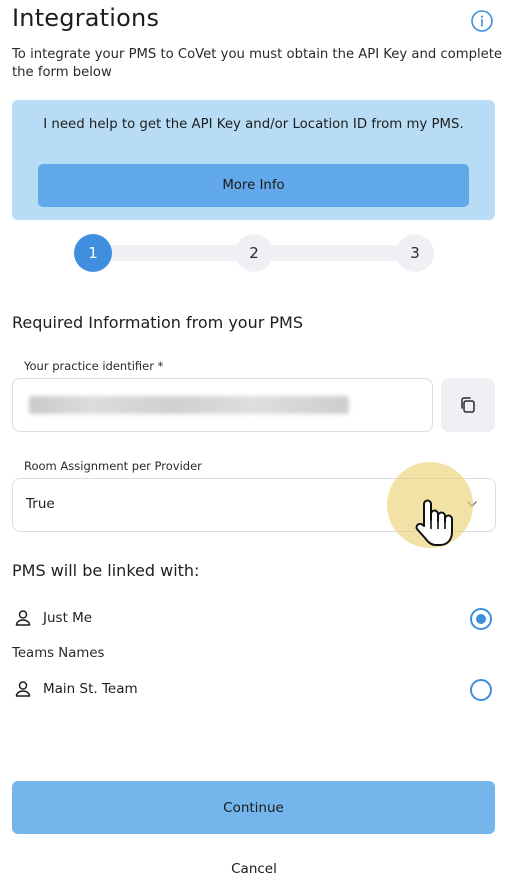 This screenshot has height=896, width=516. What do you see at coordinates (68, 618) in the screenshot?
I see `just-me-label: Just Me` at bounding box center [68, 618].